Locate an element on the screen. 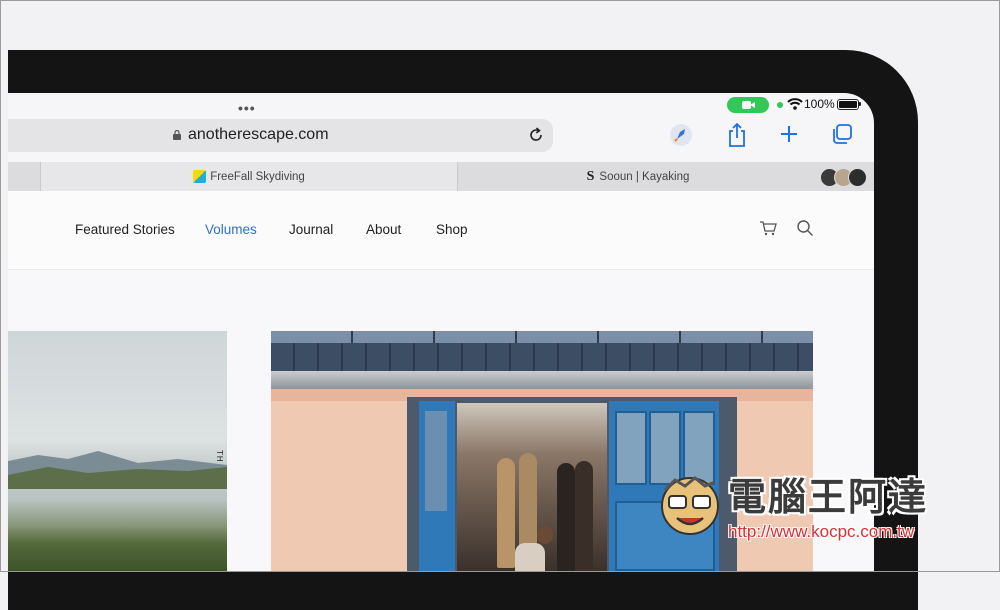  watermark-title: 電腦王阿達 is located at coordinates (828, 498).